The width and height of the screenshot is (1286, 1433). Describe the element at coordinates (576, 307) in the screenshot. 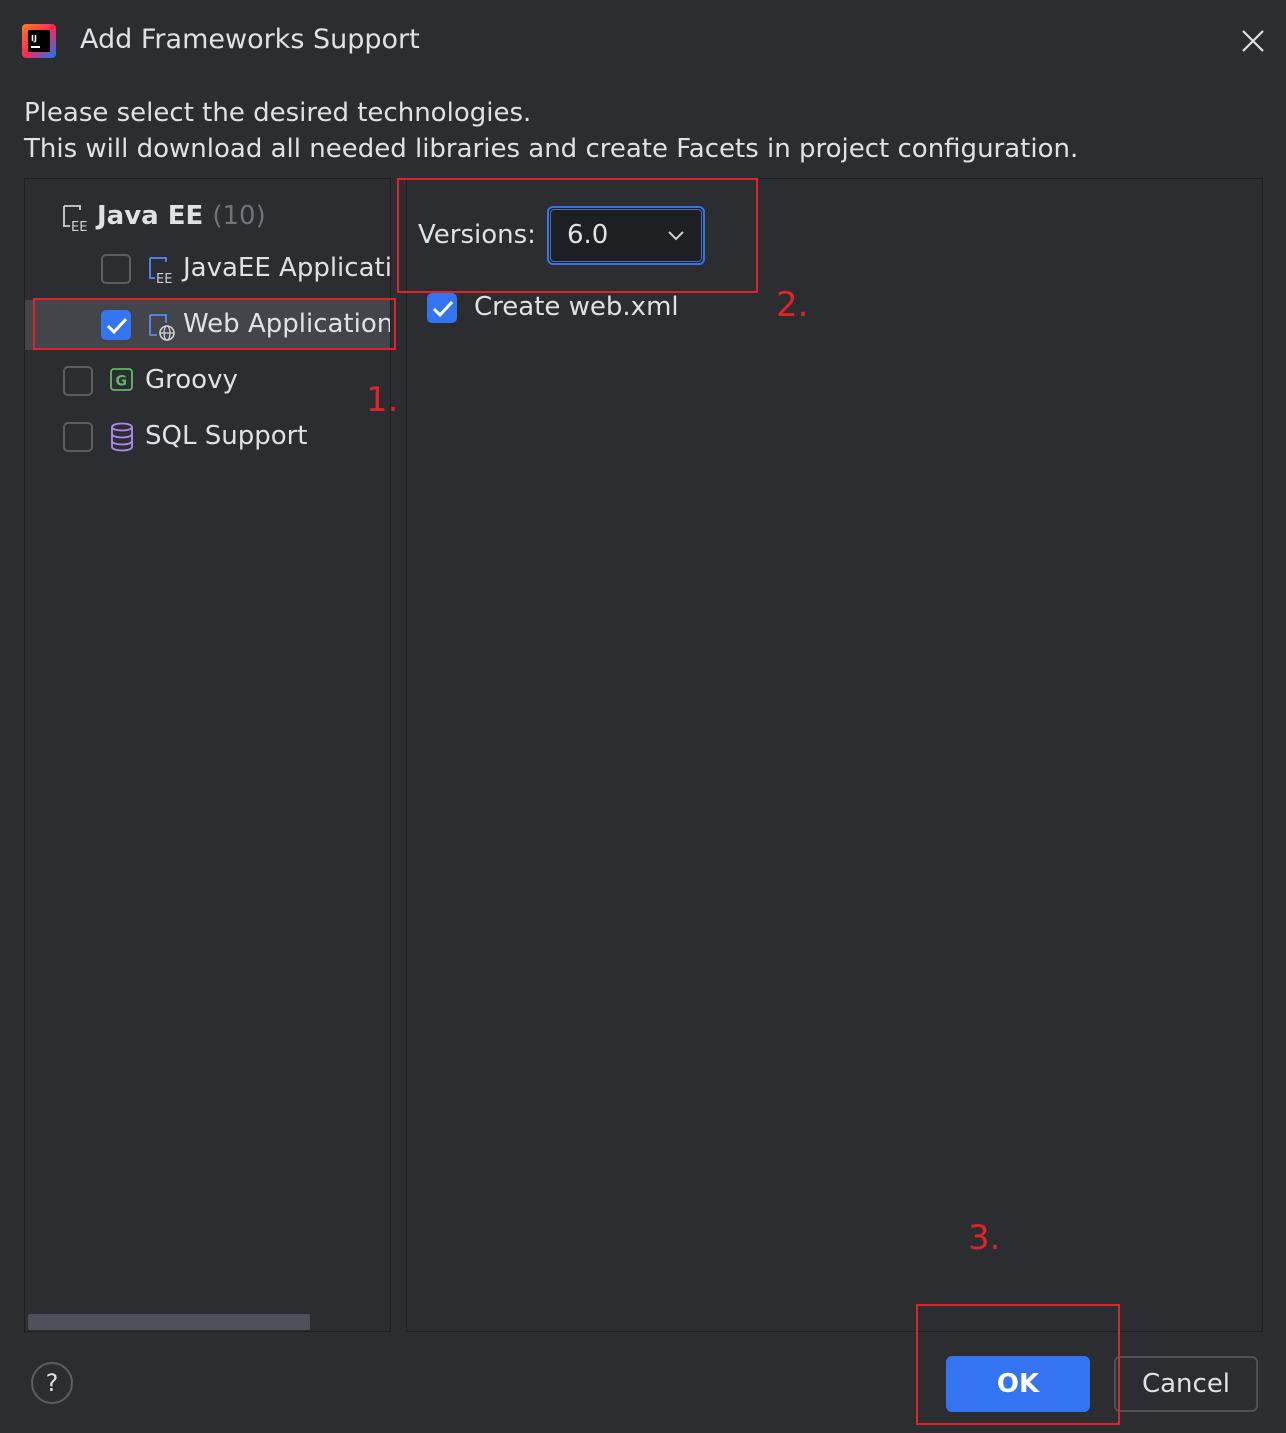

I see `create-webxml-label: Create web.xml` at that location.